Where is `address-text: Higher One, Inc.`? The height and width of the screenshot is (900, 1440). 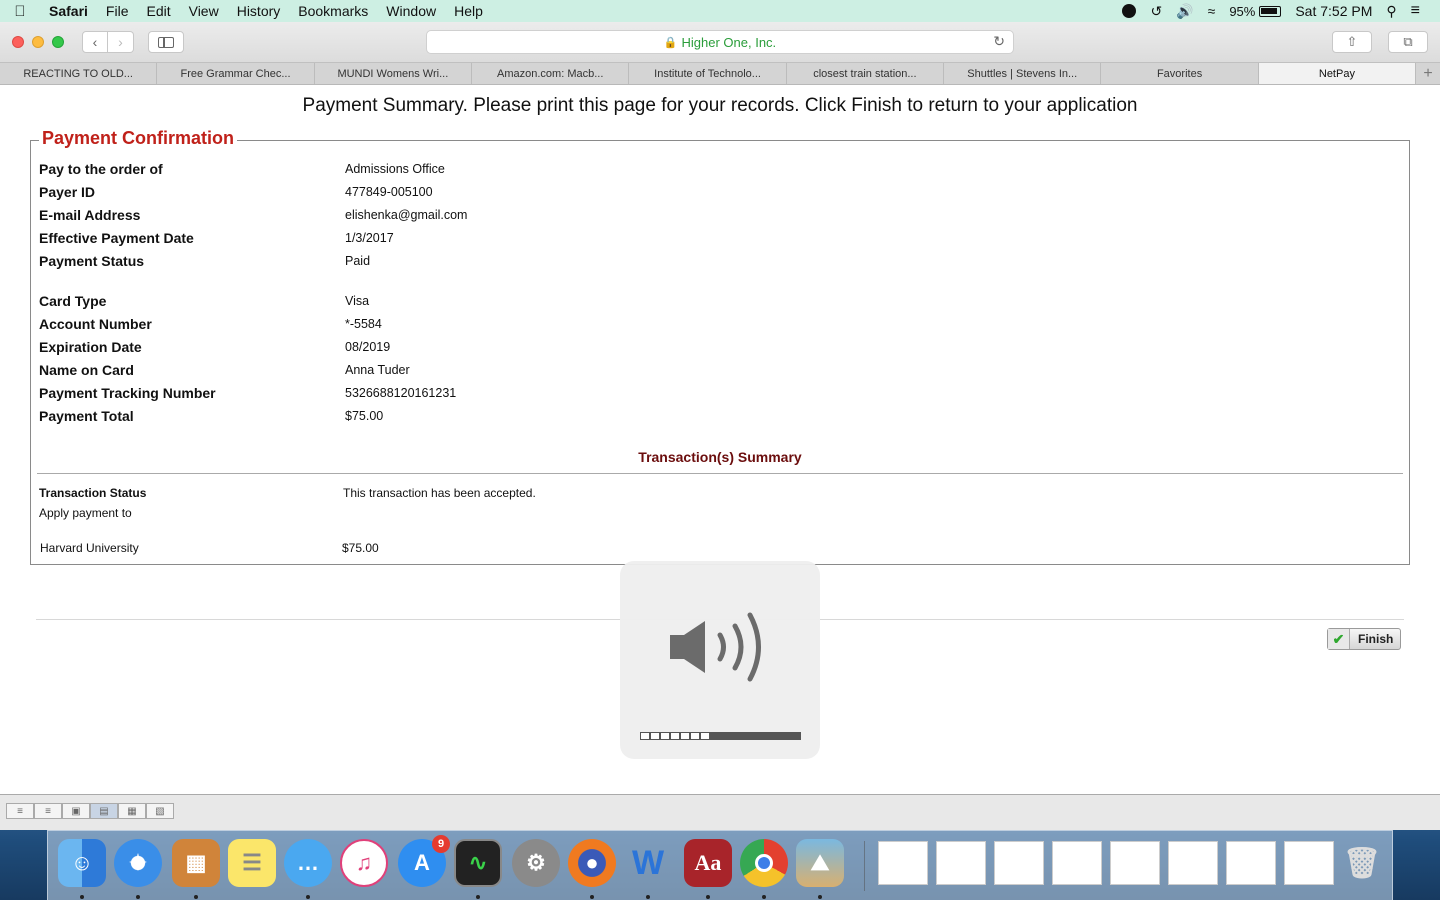 address-text: Higher One, Inc. is located at coordinates (729, 42).